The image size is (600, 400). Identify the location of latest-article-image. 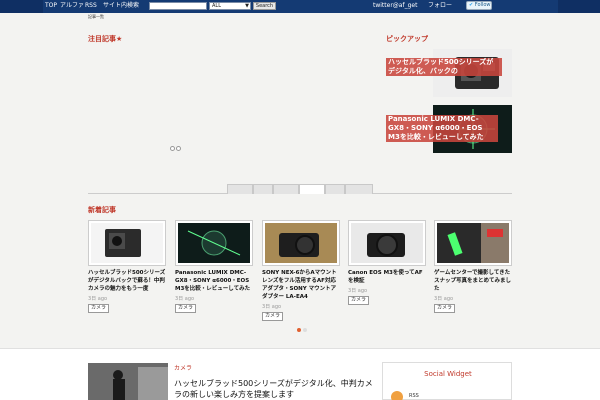
(128, 381).